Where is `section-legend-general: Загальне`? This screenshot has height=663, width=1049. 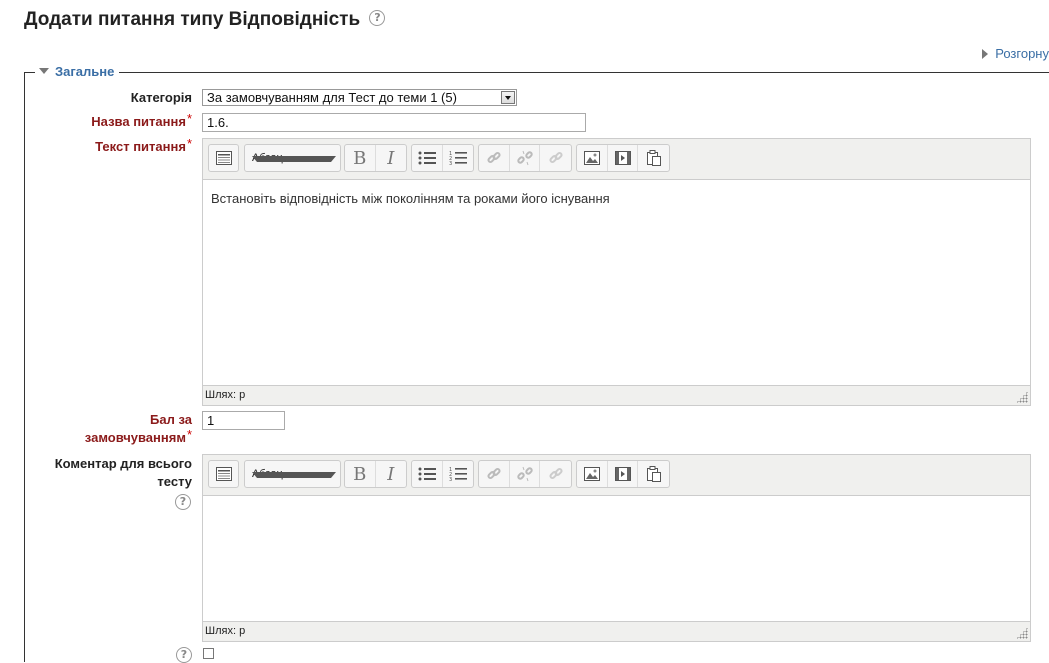 section-legend-general: Загальне is located at coordinates (77, 71).